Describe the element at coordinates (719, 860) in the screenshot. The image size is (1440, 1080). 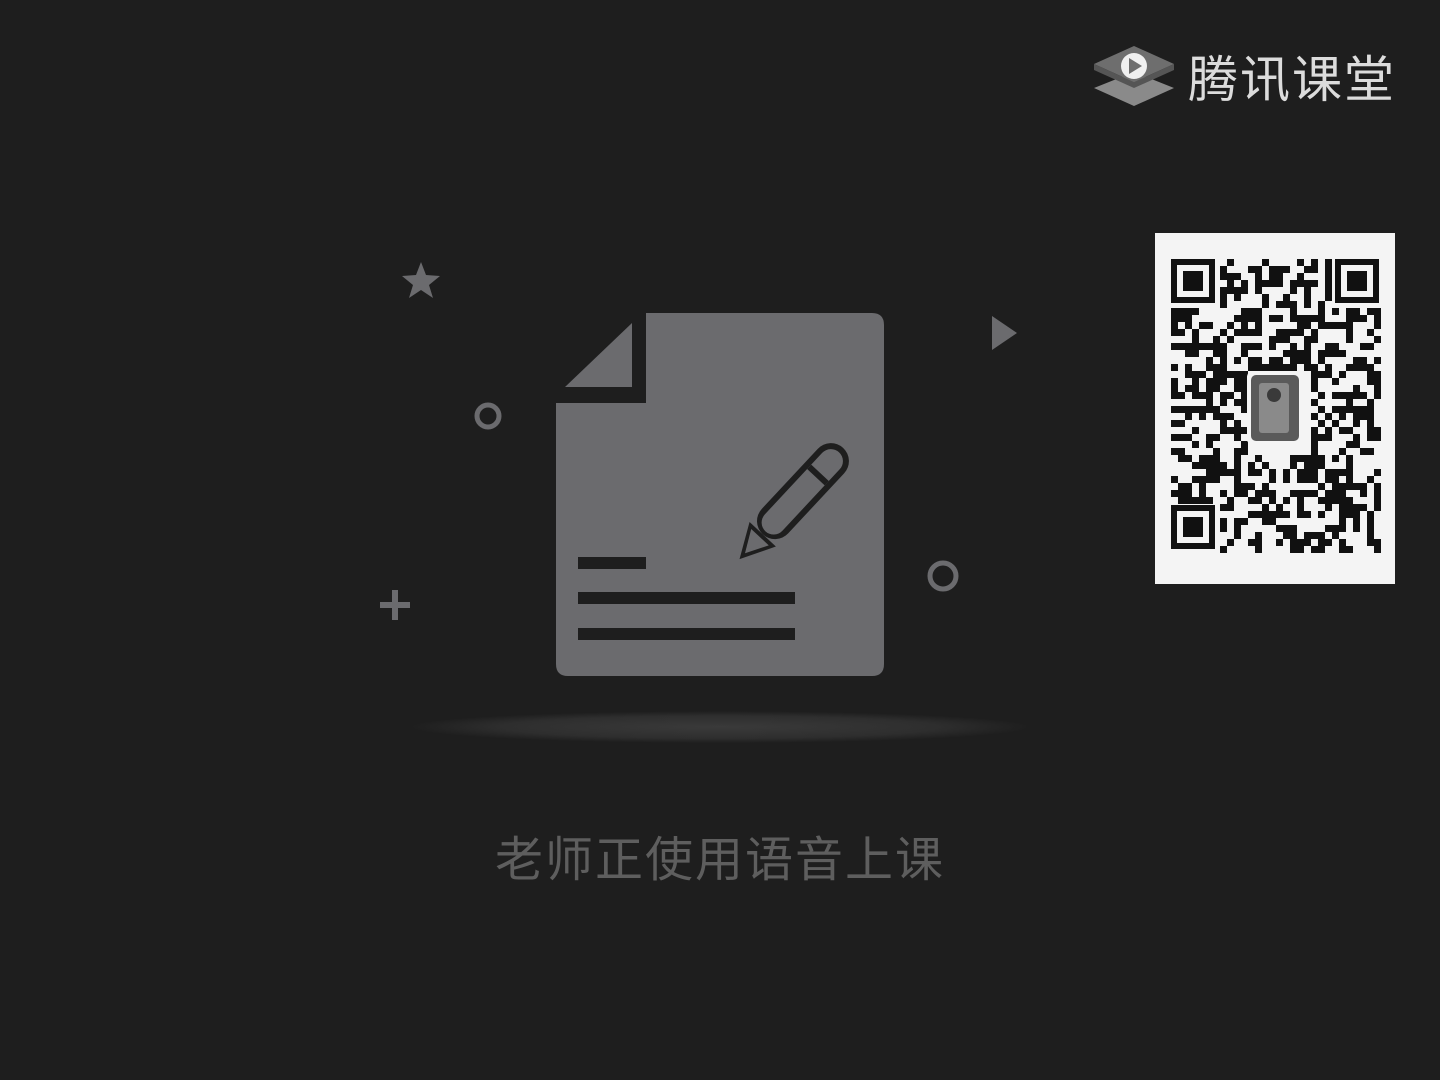
I see `voice-class-status-text: 老师正使用语音上课` at that location.